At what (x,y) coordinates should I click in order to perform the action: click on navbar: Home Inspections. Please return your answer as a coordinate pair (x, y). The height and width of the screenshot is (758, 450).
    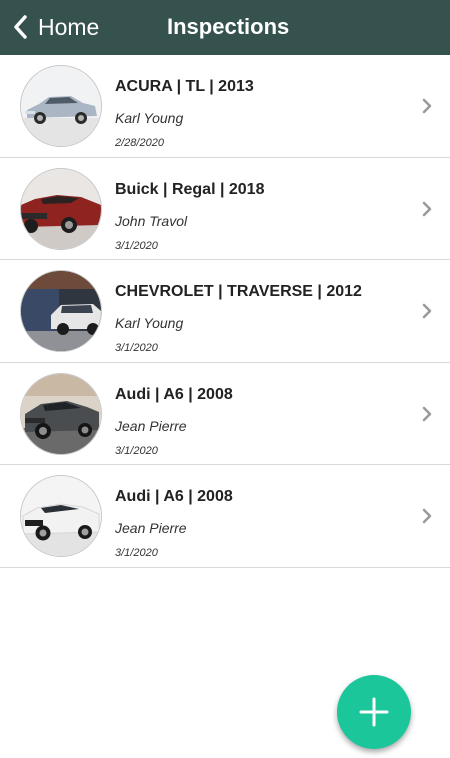
    Looking at the image, I should click on (225, 27).